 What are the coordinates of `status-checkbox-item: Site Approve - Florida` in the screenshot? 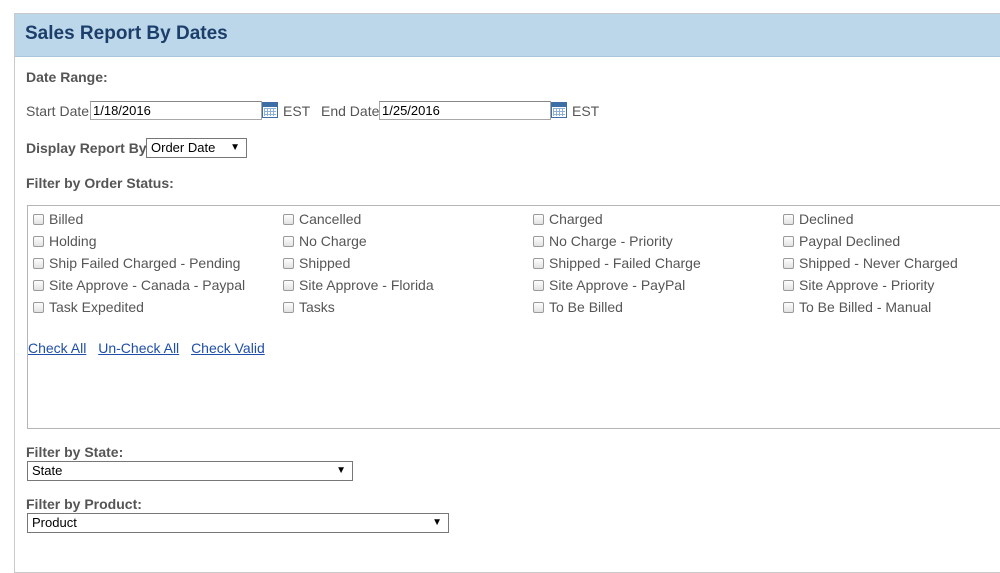 It's located at (358, 285).